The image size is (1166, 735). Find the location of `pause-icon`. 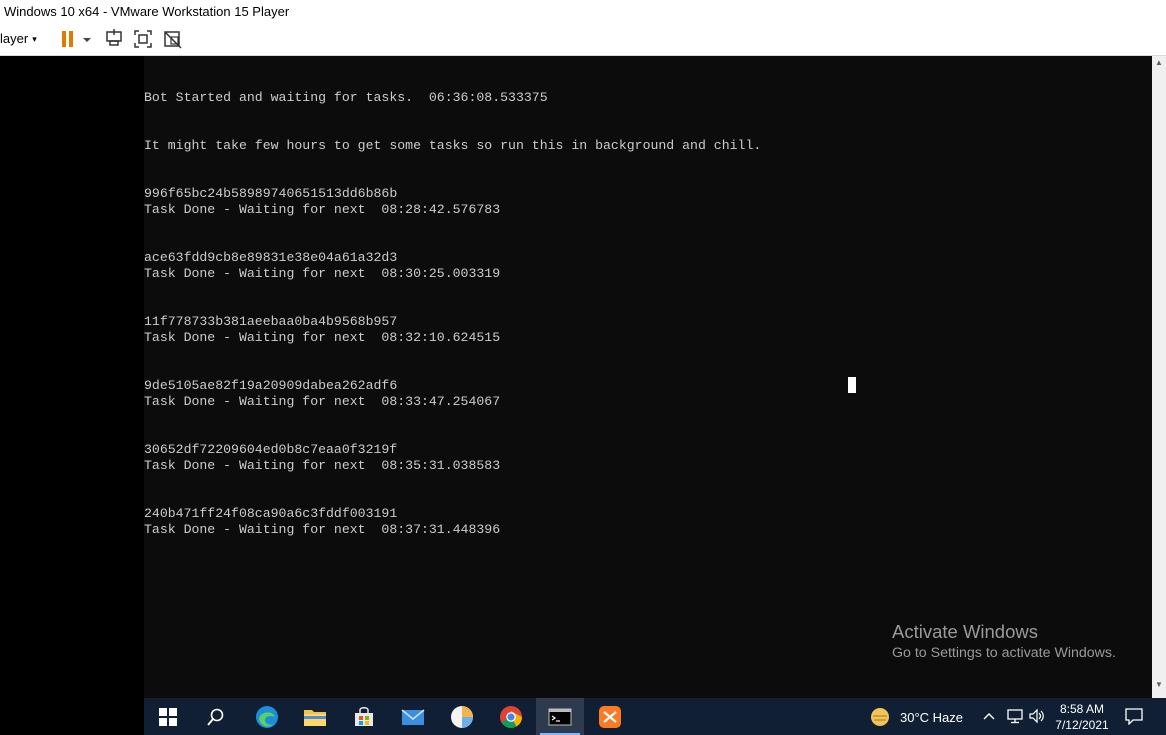

pause-icon is located at coordinates (67, 39).